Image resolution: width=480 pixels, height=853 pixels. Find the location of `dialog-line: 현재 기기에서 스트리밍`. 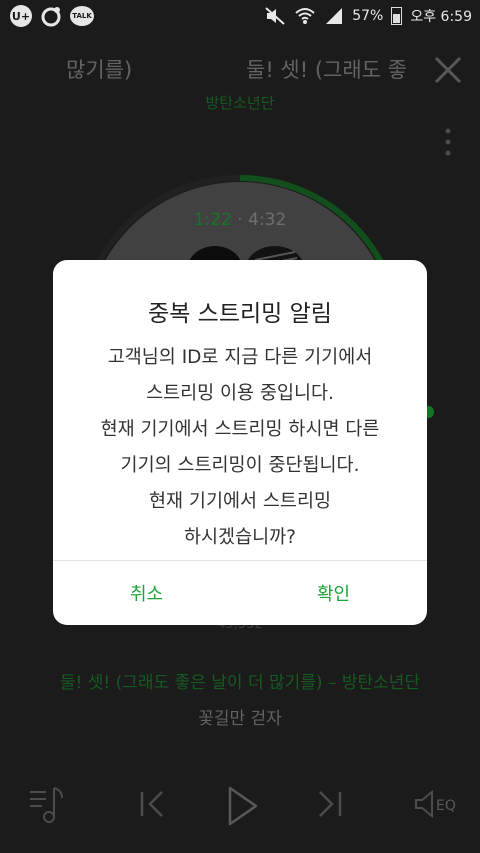

dialog-line: 현재 기기에서 스트리밍 is located at coordinates (240, 501).